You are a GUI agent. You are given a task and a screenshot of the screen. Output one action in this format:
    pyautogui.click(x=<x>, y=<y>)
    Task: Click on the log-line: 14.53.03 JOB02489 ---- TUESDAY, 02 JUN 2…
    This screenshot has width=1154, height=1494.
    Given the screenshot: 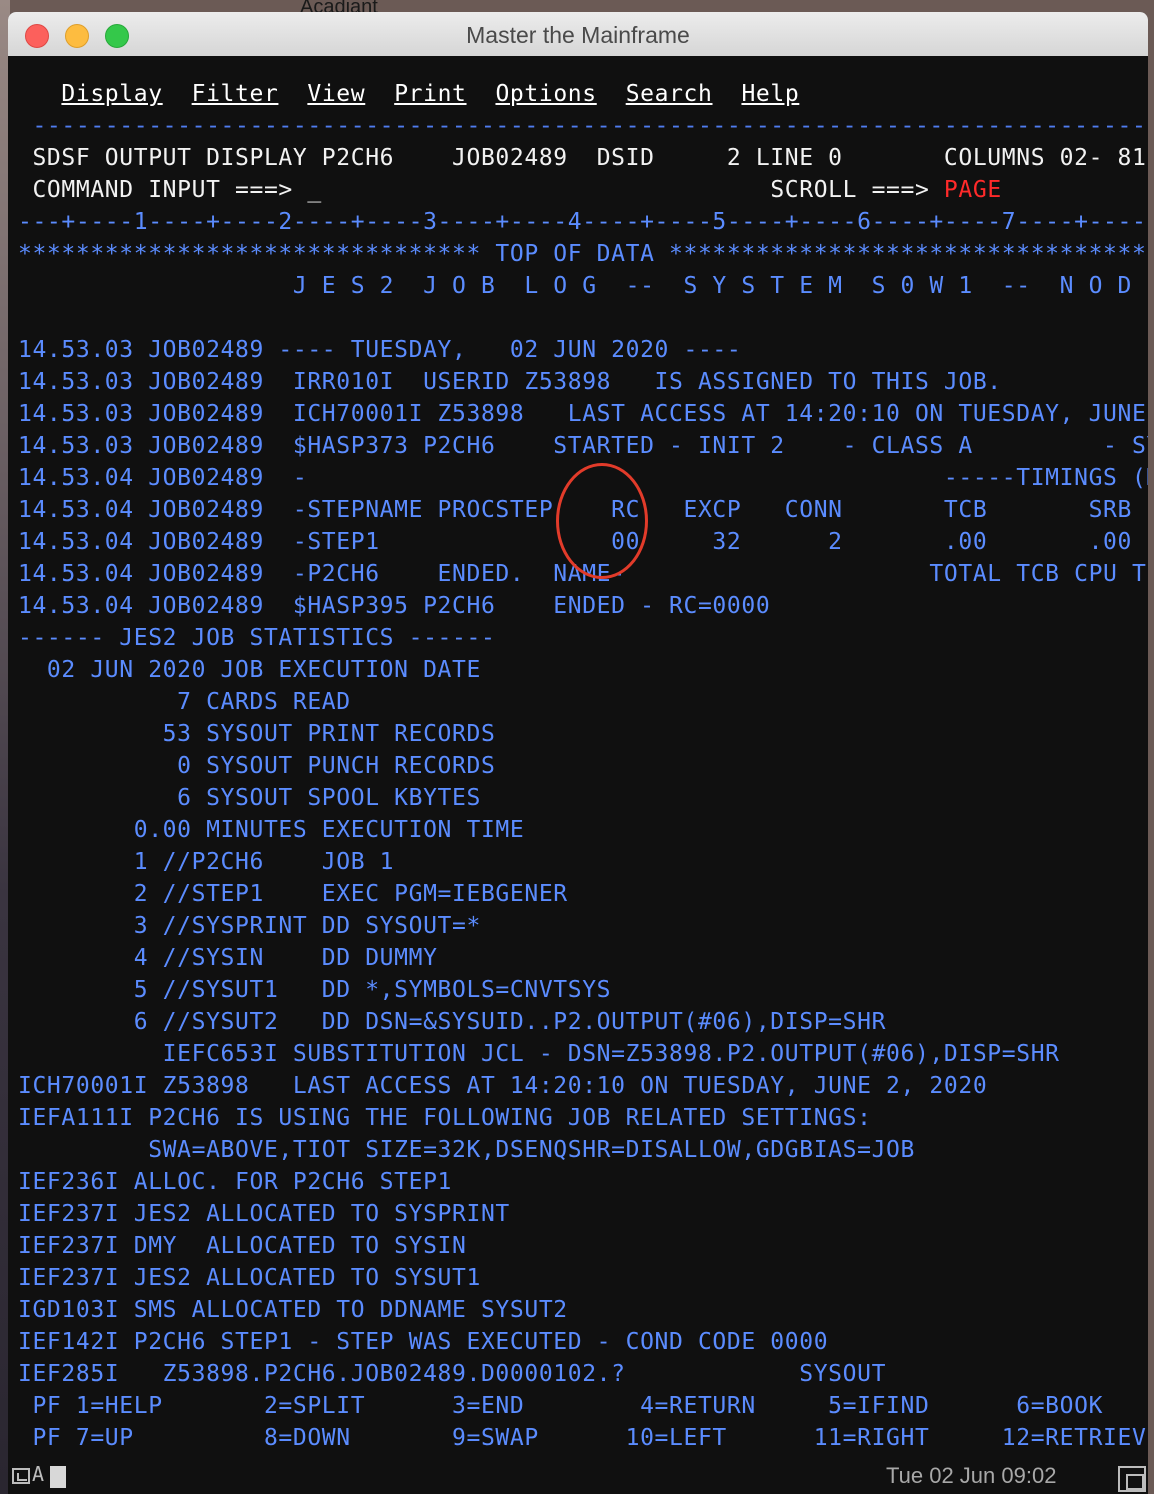 What is the action you would take?
    pyautogui.click(x=380, y=350)
    